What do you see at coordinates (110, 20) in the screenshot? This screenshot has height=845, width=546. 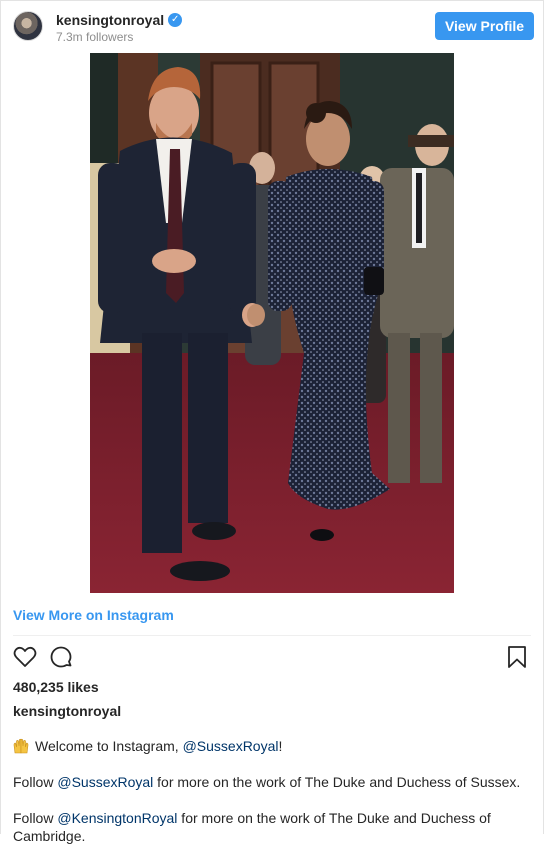 I see `username-text: kensingtonroyal` at bounding box center [110, 20].